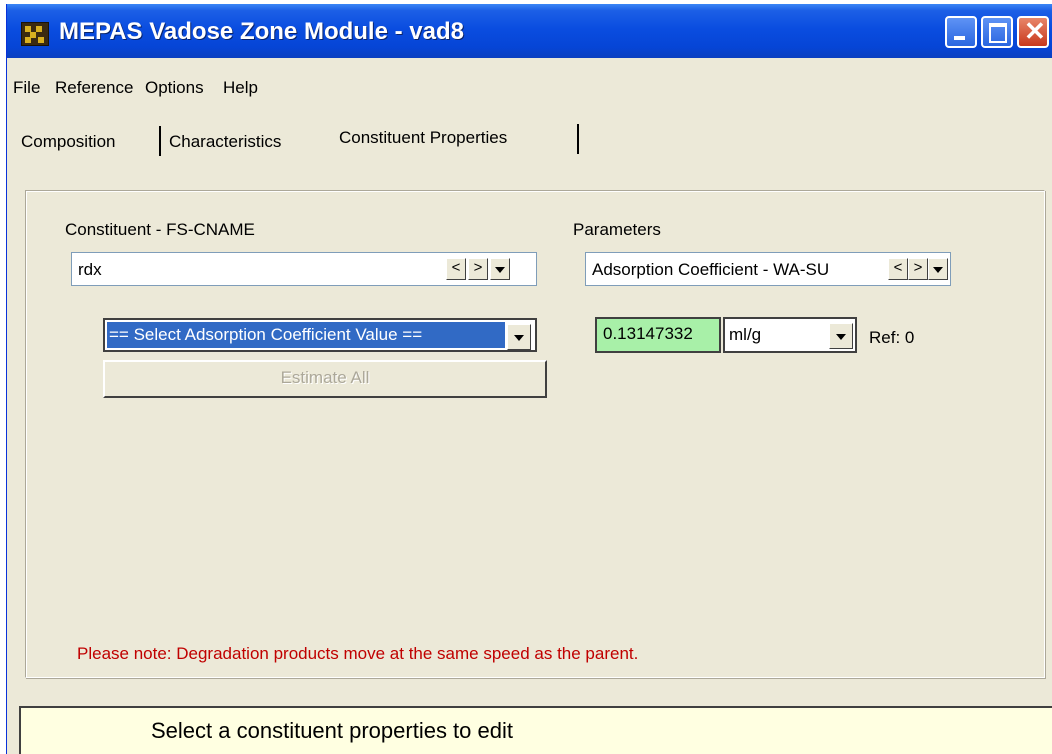 The height and width of the screenshot is (754, 1052). I want to click on app-icon, so click(35, 34).